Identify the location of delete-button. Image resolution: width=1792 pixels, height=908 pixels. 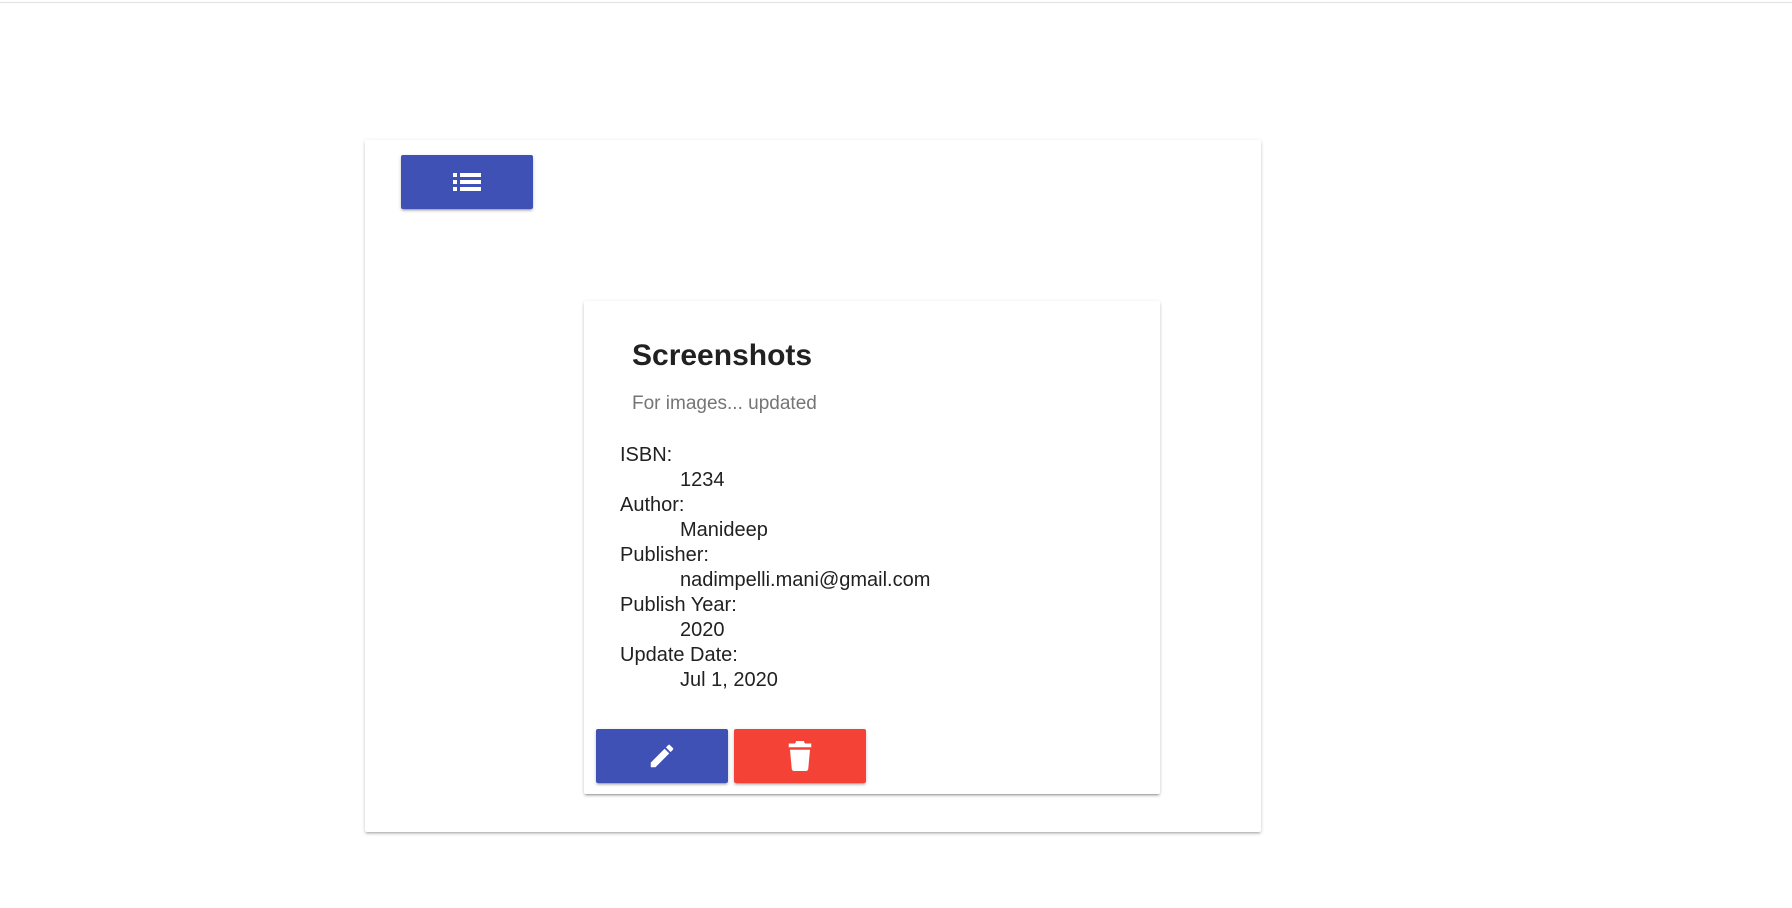
(800, 756).